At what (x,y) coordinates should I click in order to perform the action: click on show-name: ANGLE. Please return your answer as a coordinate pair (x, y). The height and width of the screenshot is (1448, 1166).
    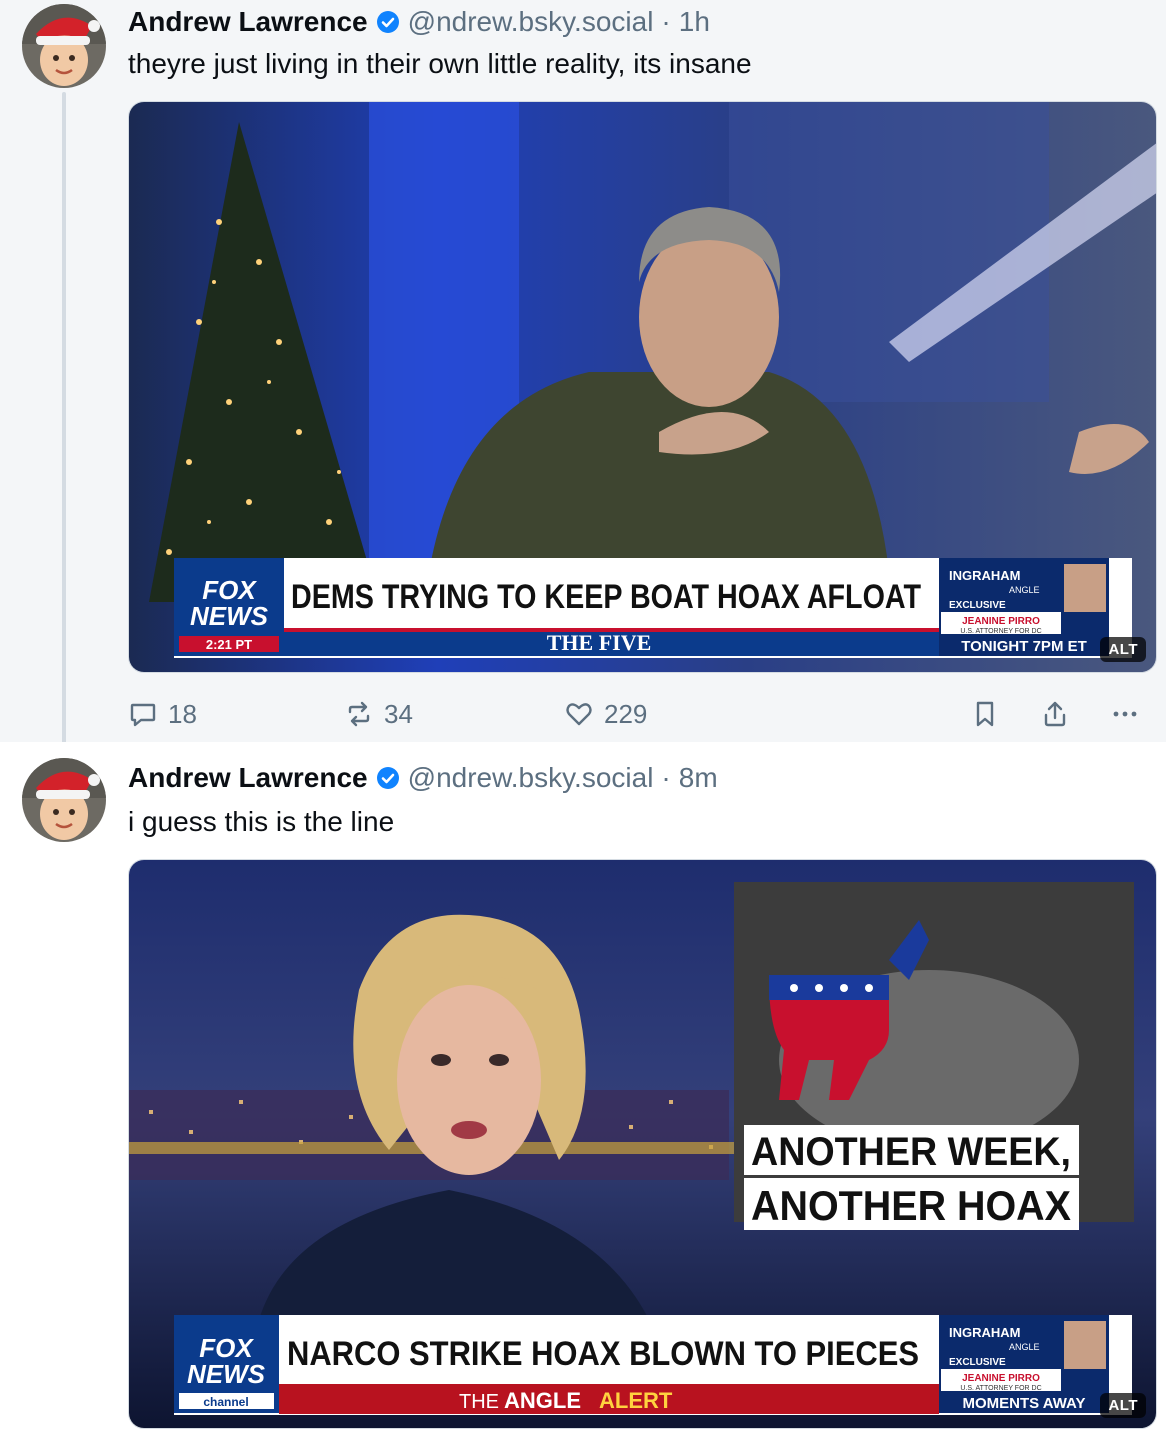
    Looking at the image, I should click on (542, 1400).